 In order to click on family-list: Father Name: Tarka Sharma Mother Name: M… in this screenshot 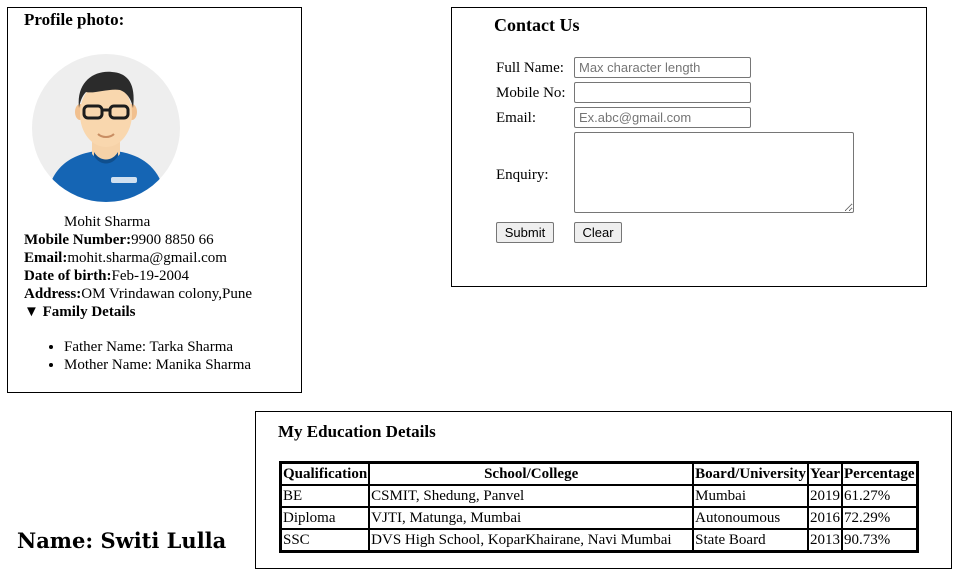, I will do `click(137, 356)`.